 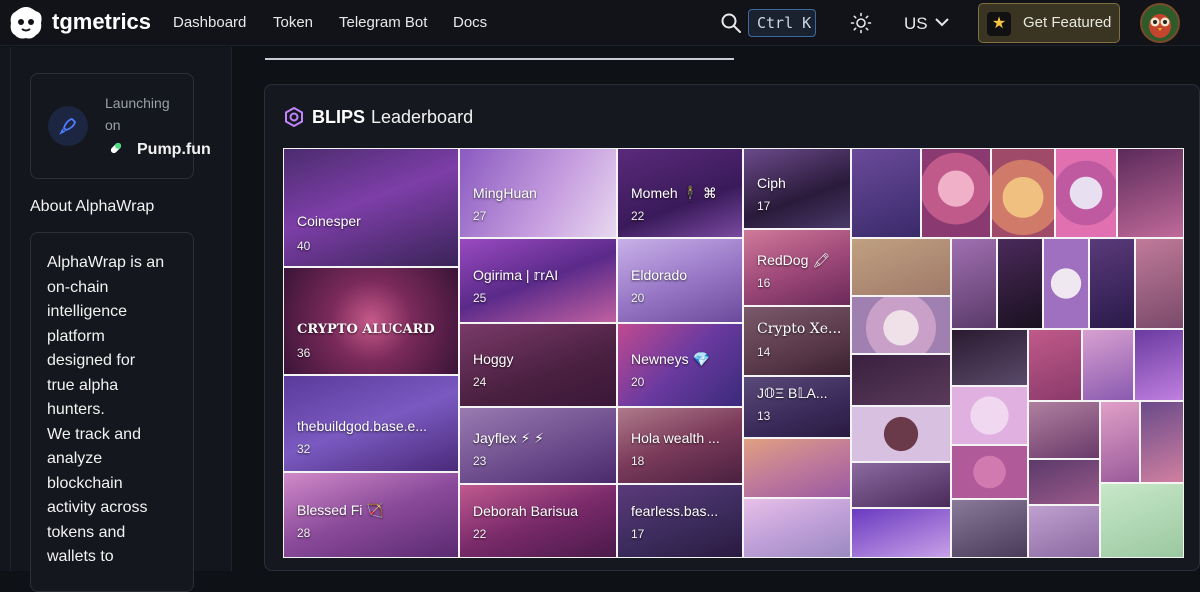 I want to click on language-selector: US, so click(x=916, y=24).